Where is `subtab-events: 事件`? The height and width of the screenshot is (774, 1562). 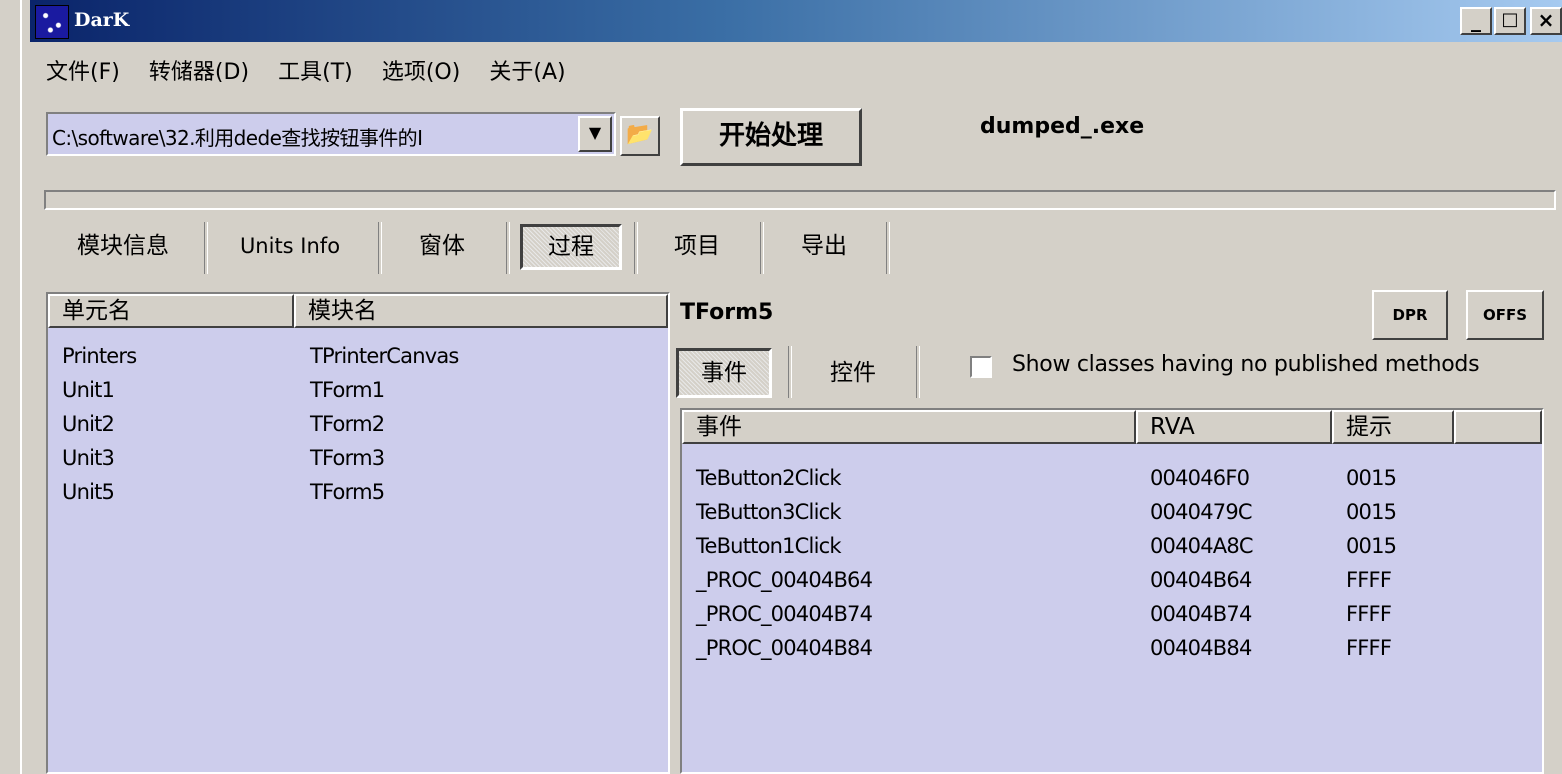
subtab-events: 事件 is located at coordinates (724, 373).